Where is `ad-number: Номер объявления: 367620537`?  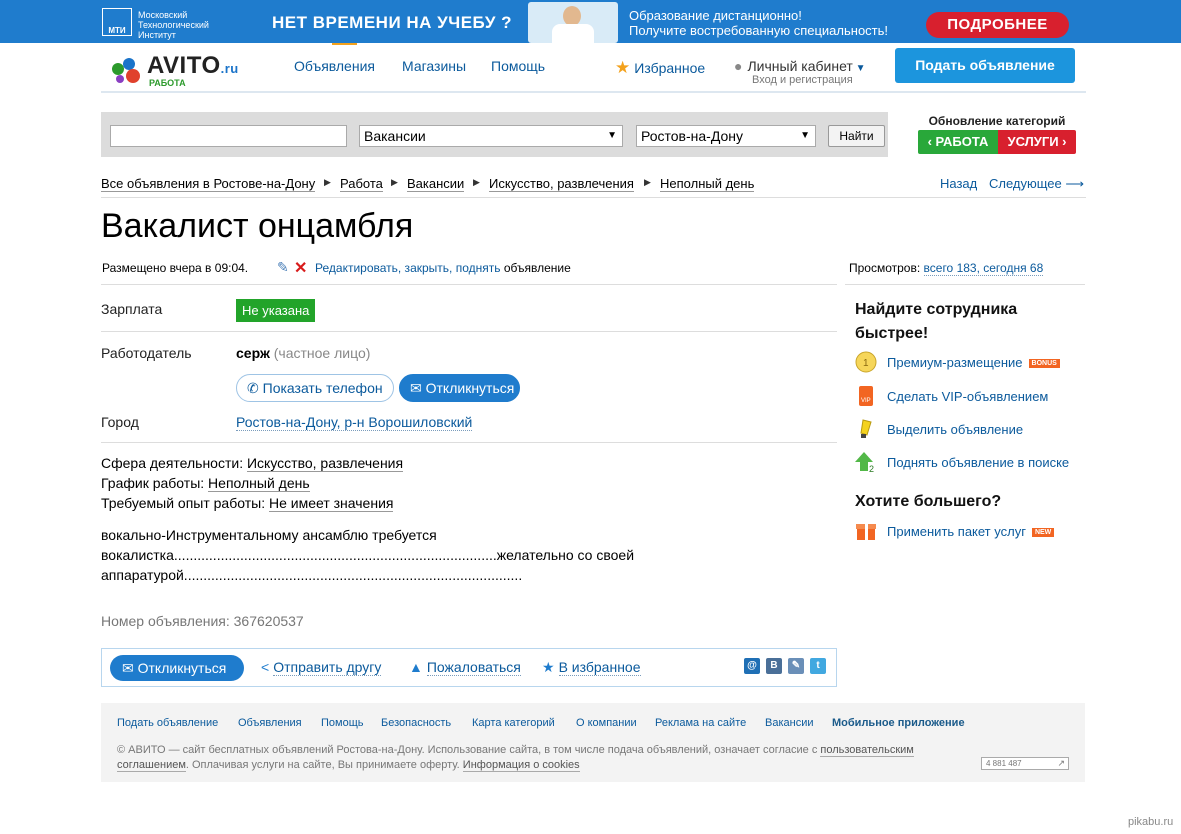
ad-number: Номер объявления: 367620537 is located at coordinates (202, 621).